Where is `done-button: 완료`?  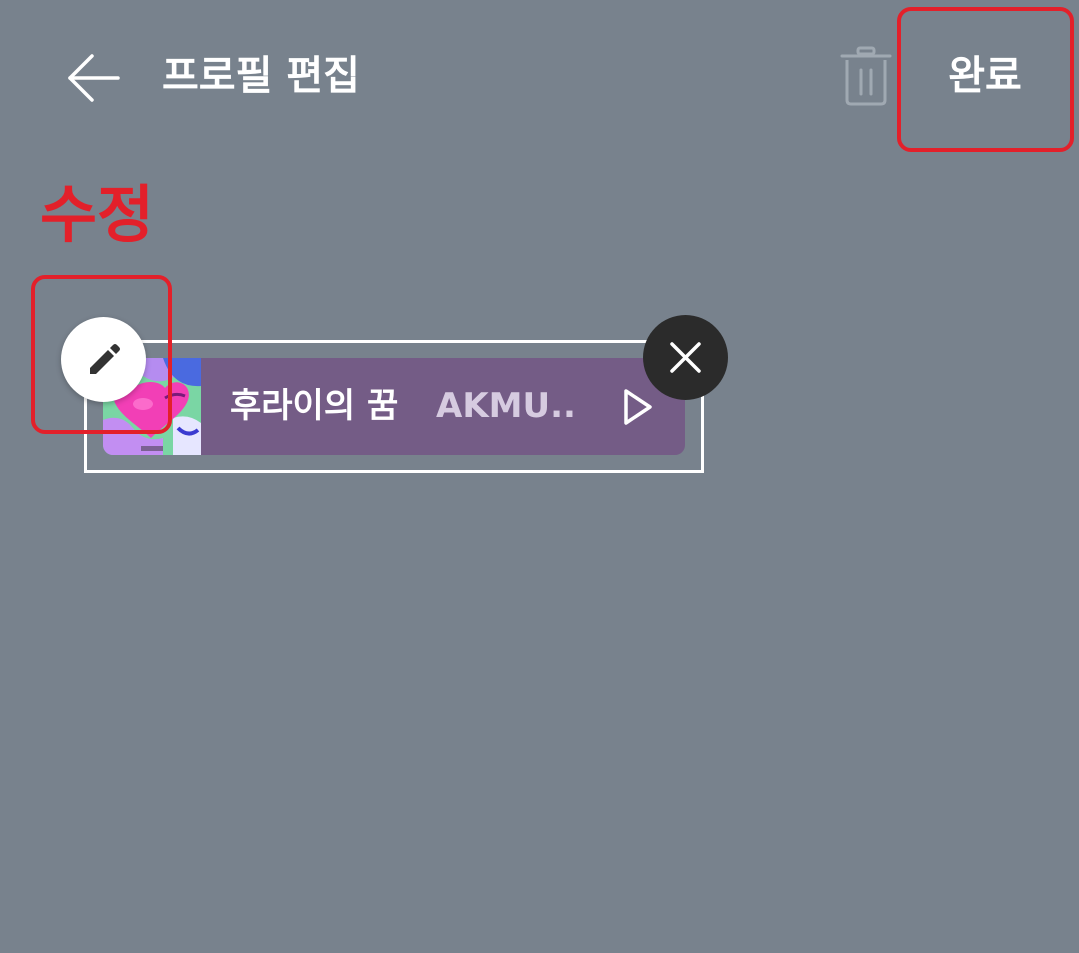 done-button: 완료 is located at coordinates (985, 76).